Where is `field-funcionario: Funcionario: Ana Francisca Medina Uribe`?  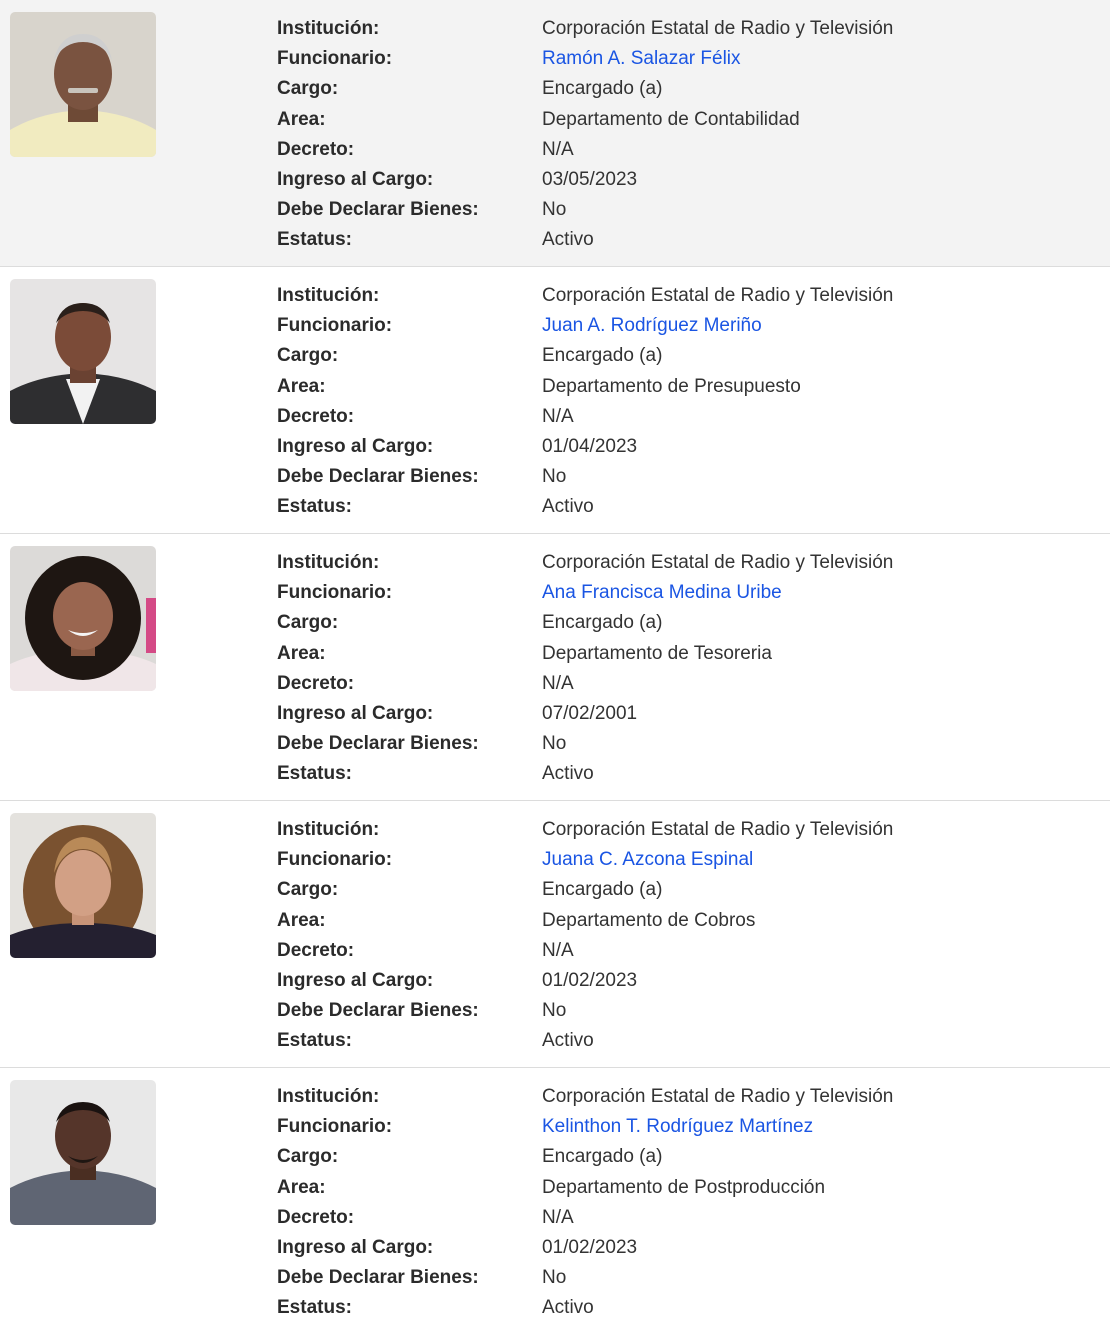
field-funcionario: Funcionario: Ana Francisca Medina Uribe is located at coordinates (585, 593).